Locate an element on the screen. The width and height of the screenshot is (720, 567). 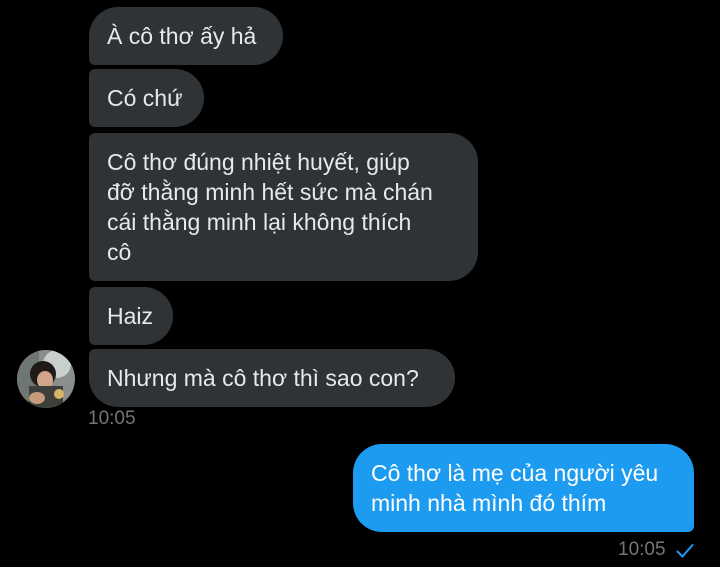
received-timestamp: 10:05 is located at coordinates (112, 418).